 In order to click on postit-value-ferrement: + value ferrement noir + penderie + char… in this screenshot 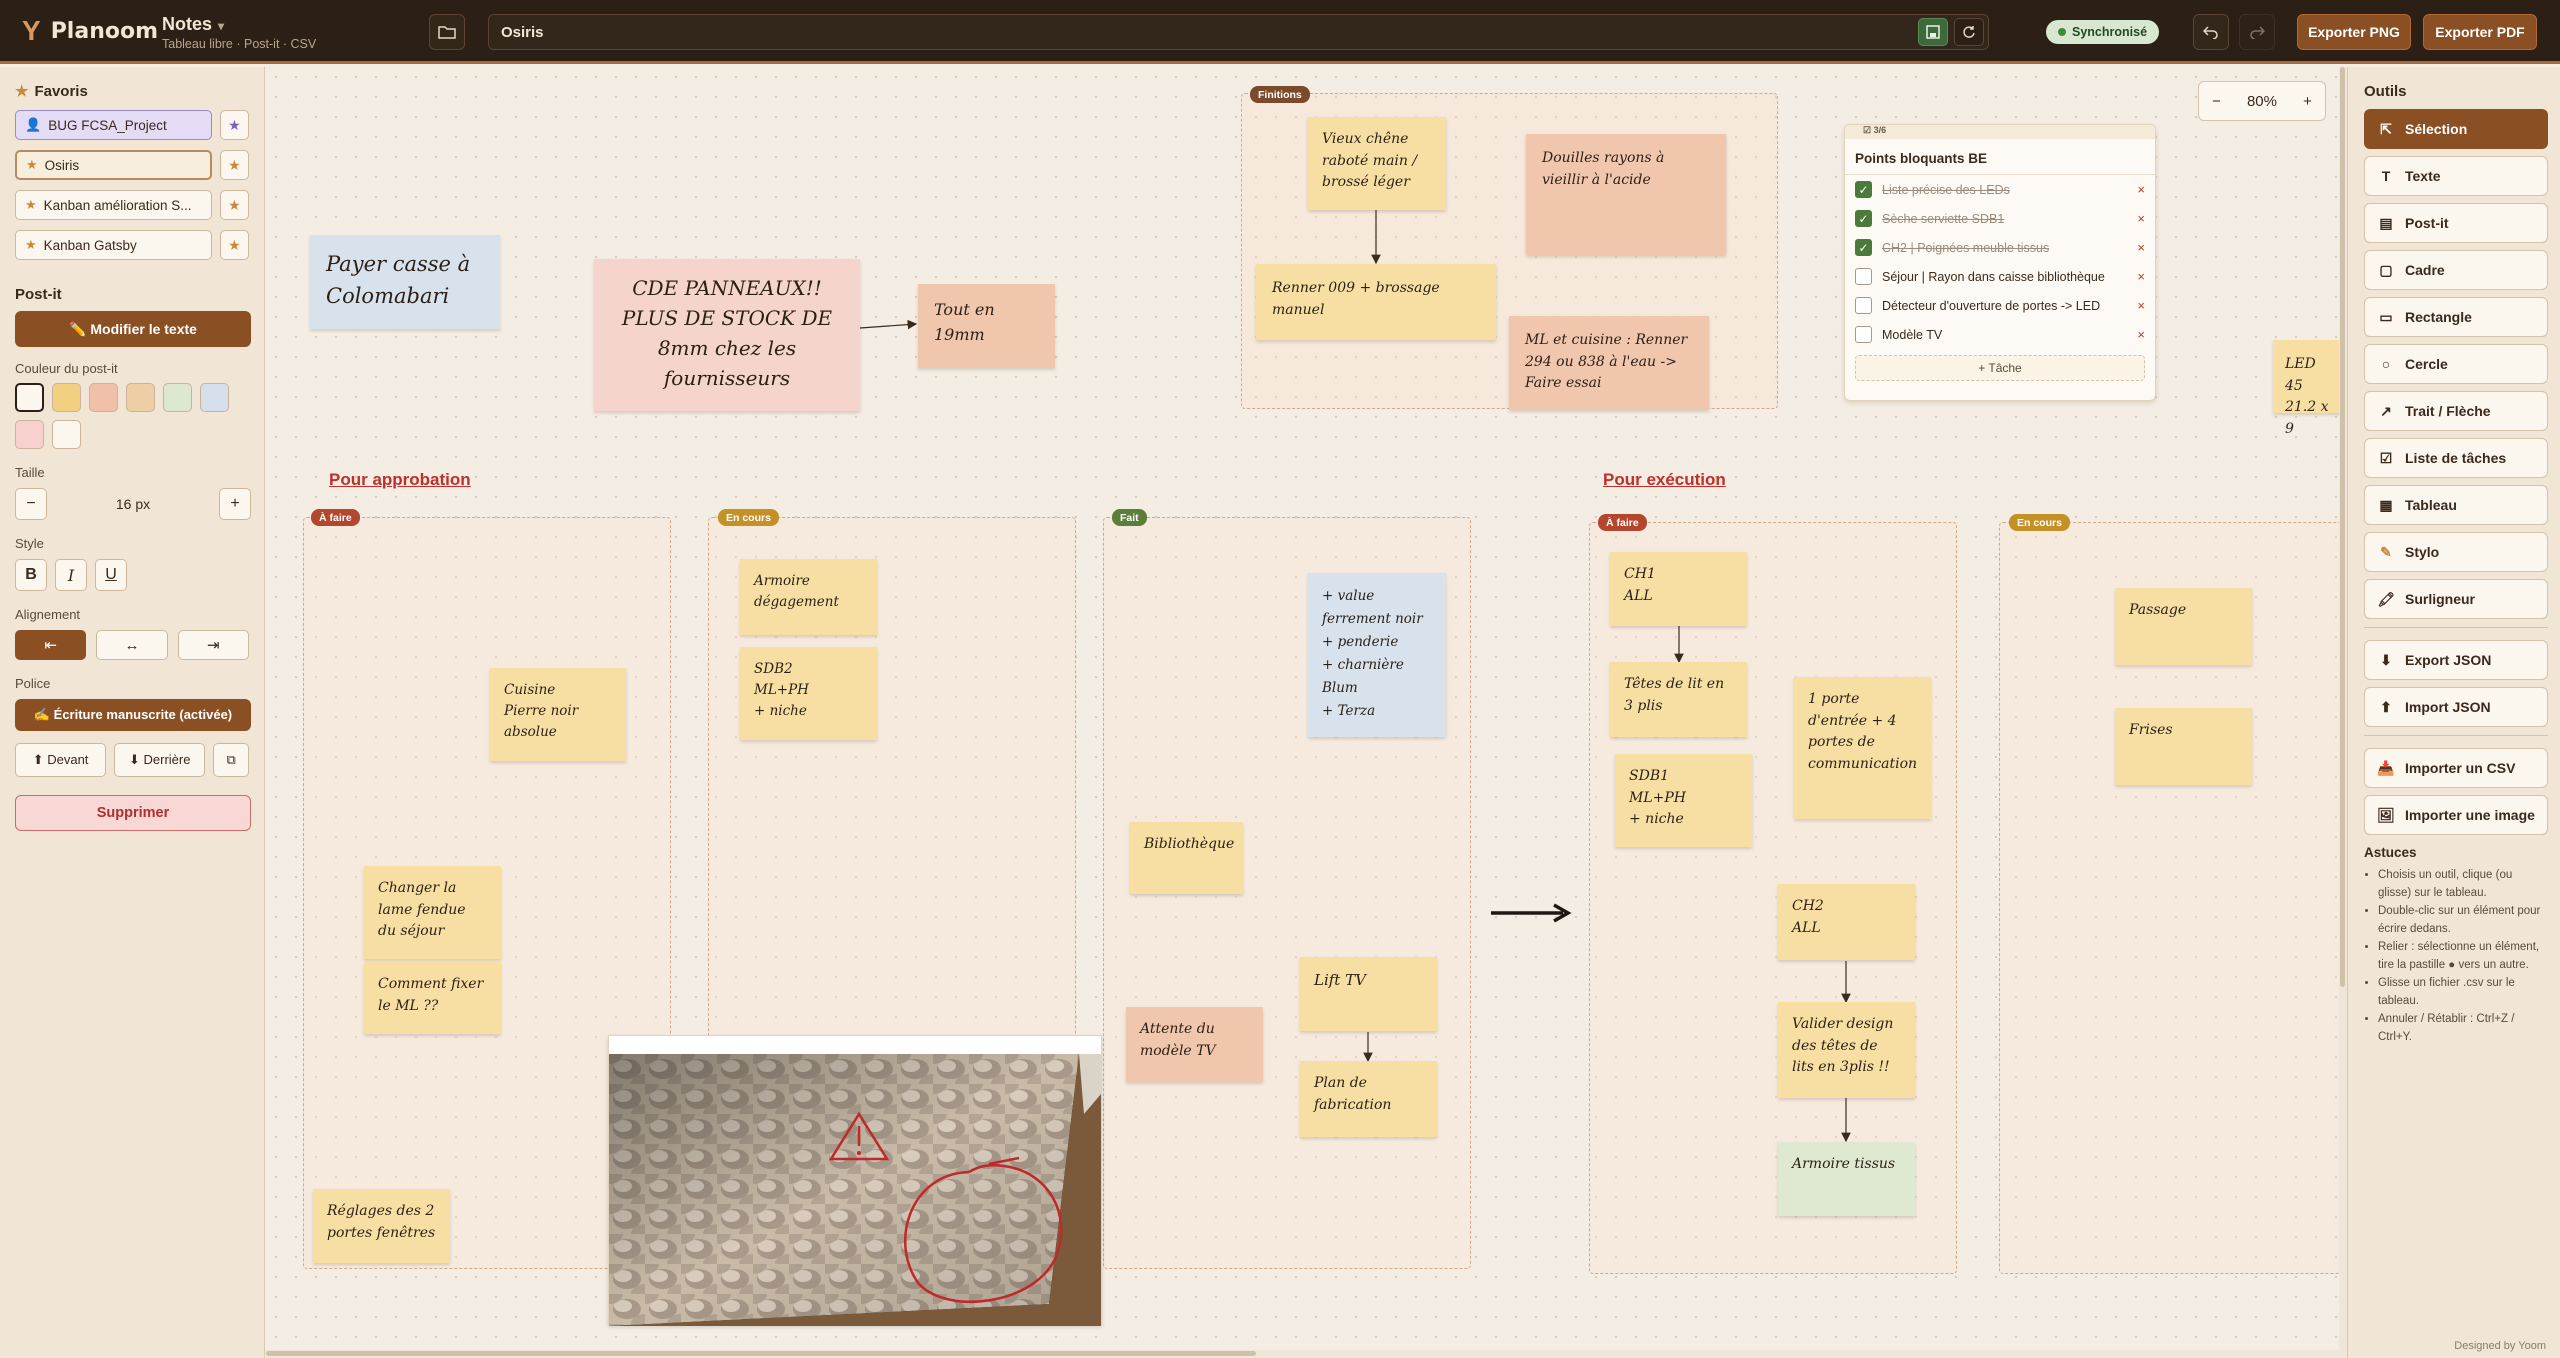, I will do `click(1377, 655)`.